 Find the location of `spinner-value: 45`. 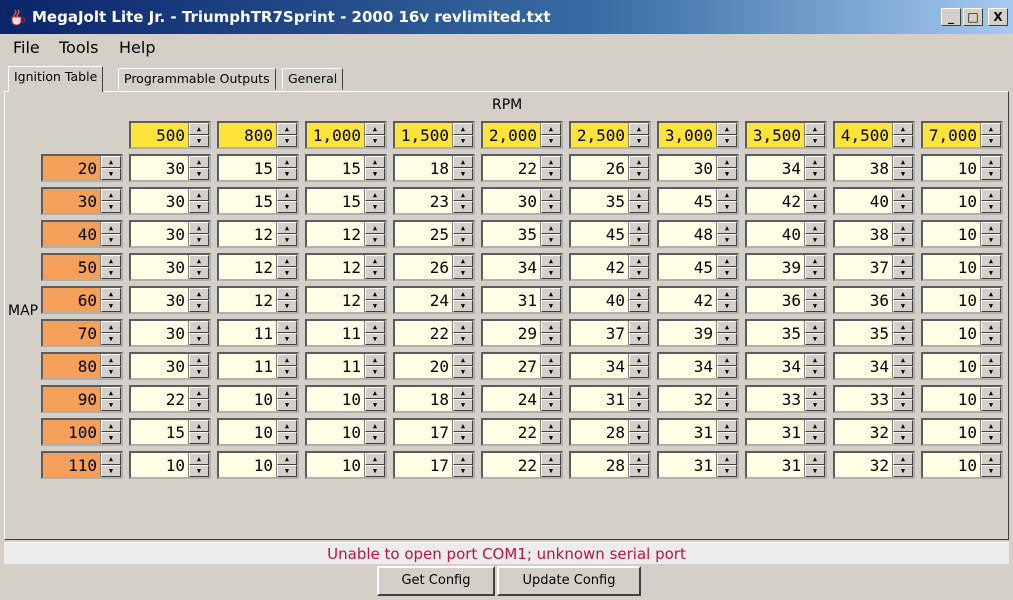

spinner-value: 45 is located at coordinates (687, 267).